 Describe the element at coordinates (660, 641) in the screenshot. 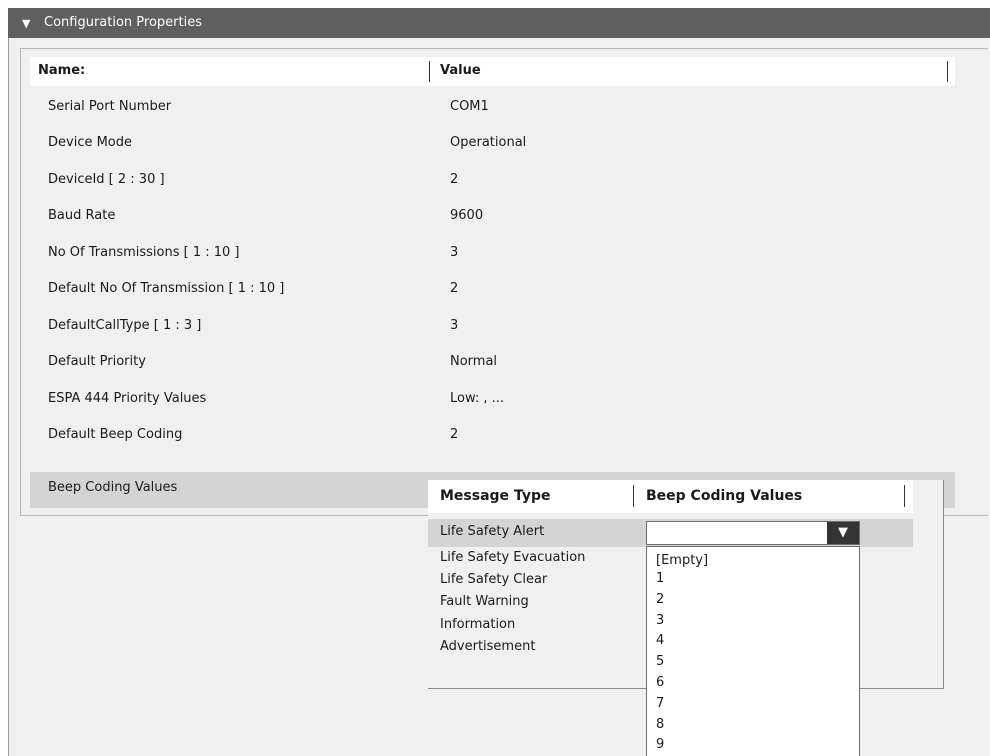

I see `dropdown-option: 4` at that location.